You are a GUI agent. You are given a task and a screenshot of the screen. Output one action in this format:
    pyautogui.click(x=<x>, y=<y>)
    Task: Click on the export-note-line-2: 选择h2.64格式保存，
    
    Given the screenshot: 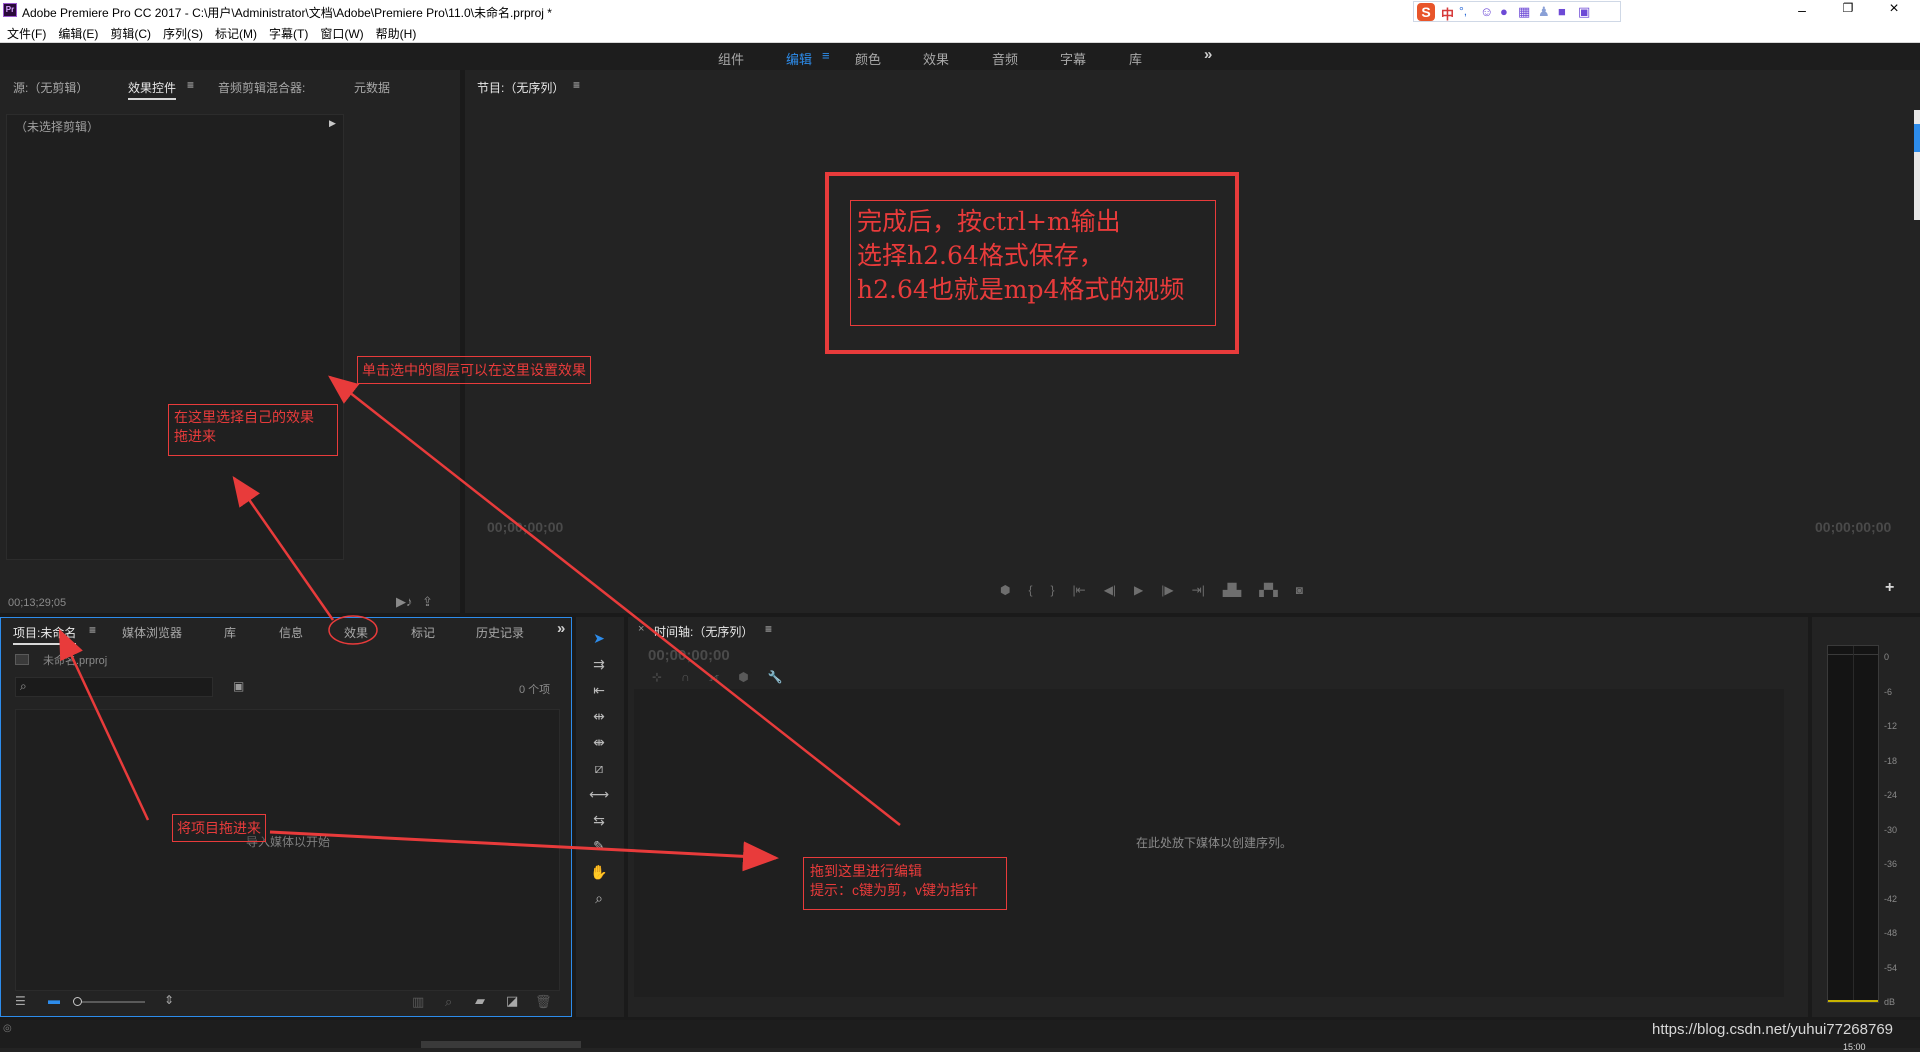 What is the action you would take?
    pyautogui.click(x=980, y=255)
    